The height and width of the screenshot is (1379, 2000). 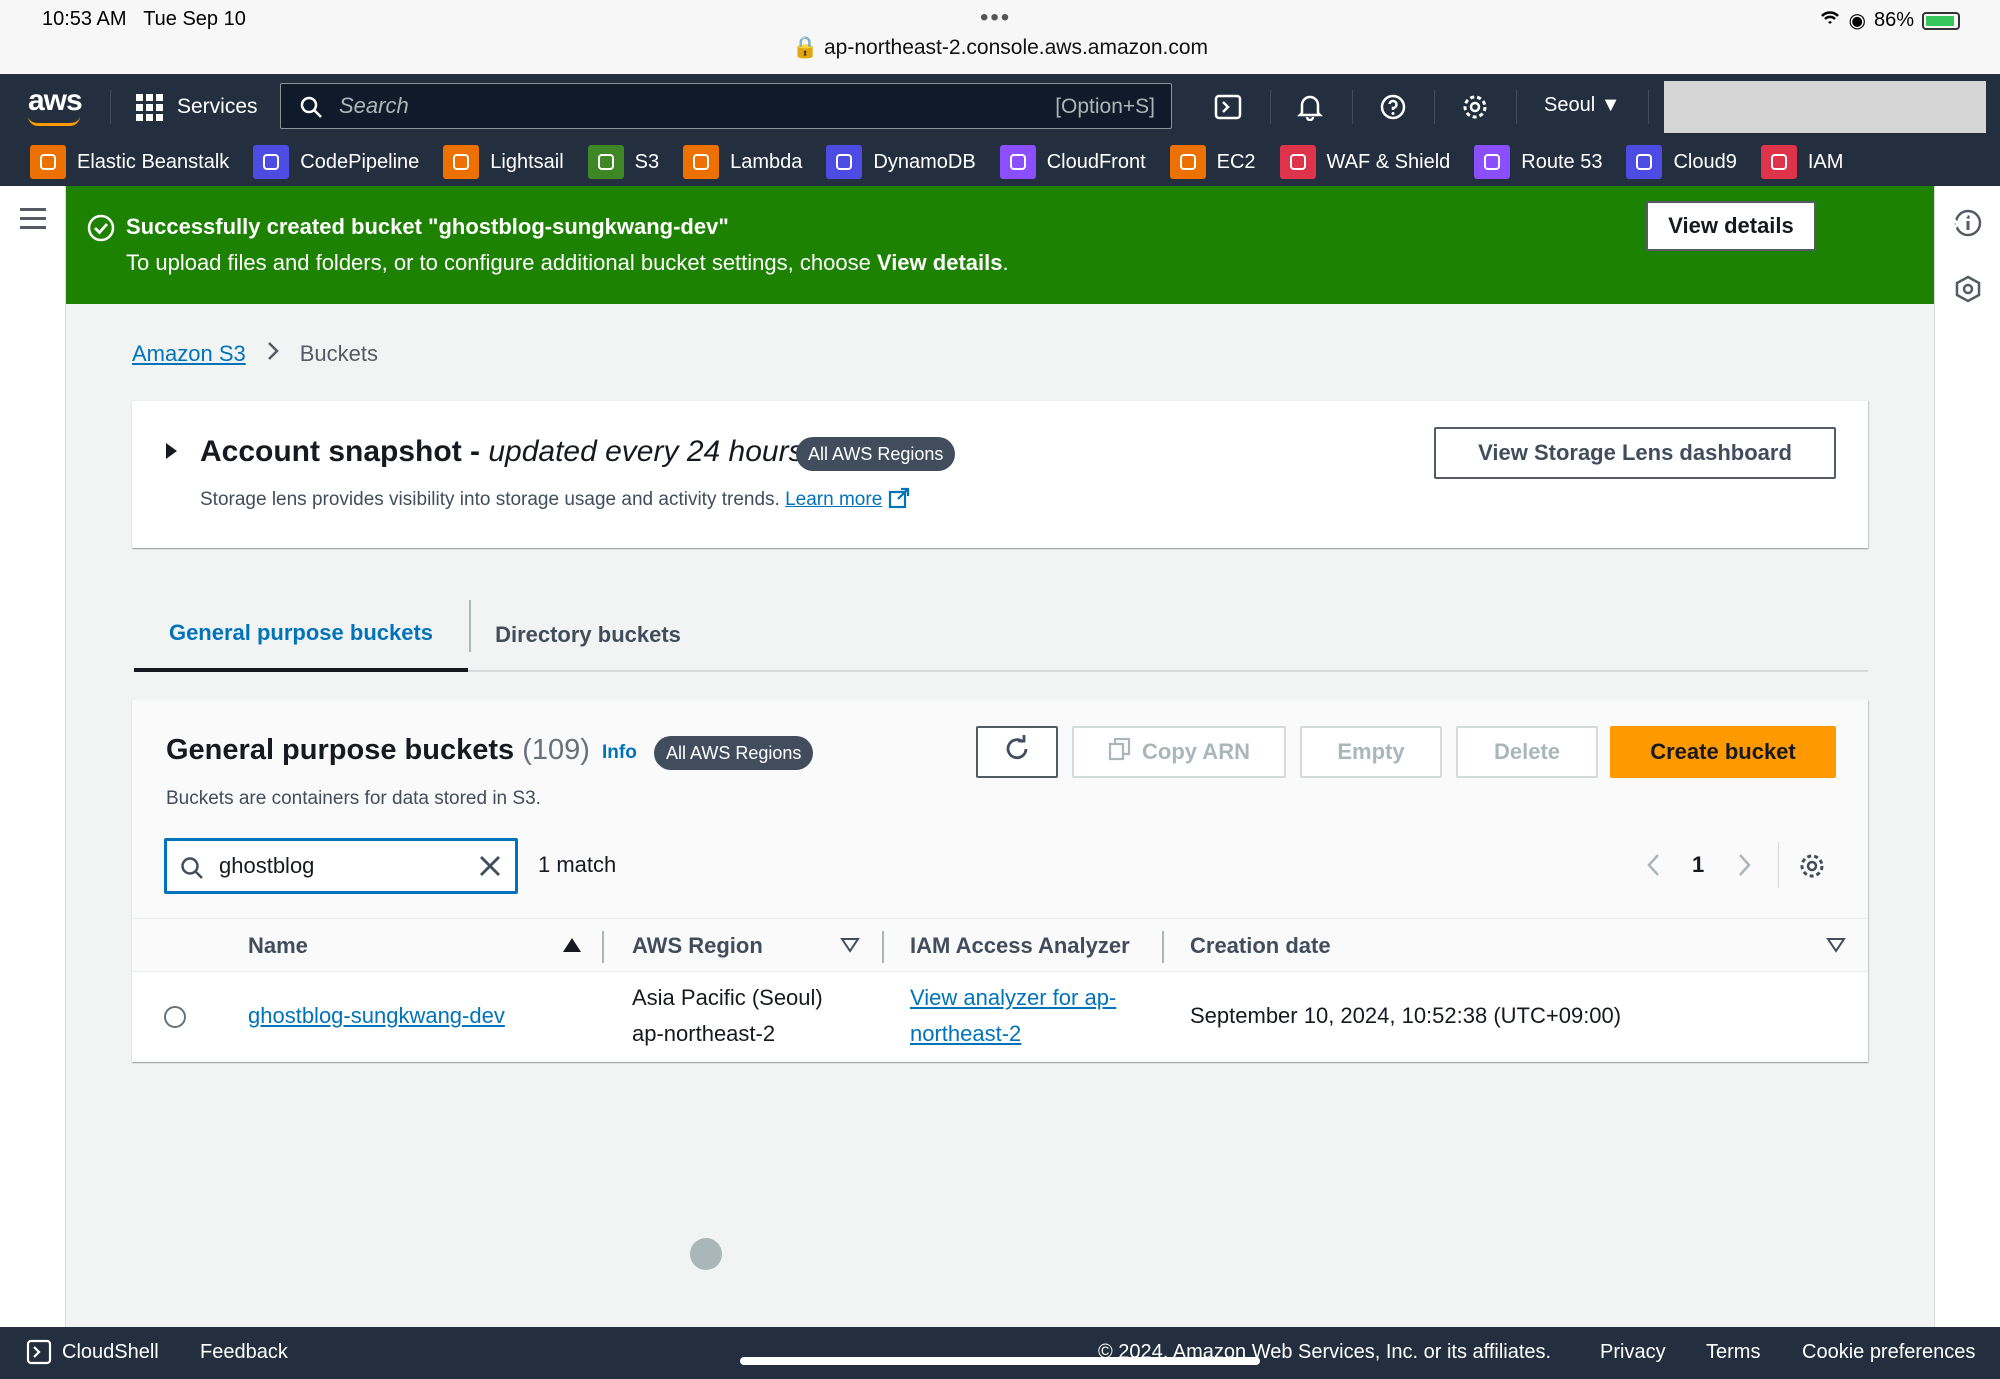 What do you see at coordinates (1968, 291) in the screenshot?
I see `insights-icon` at bounding box center [1968, 291].